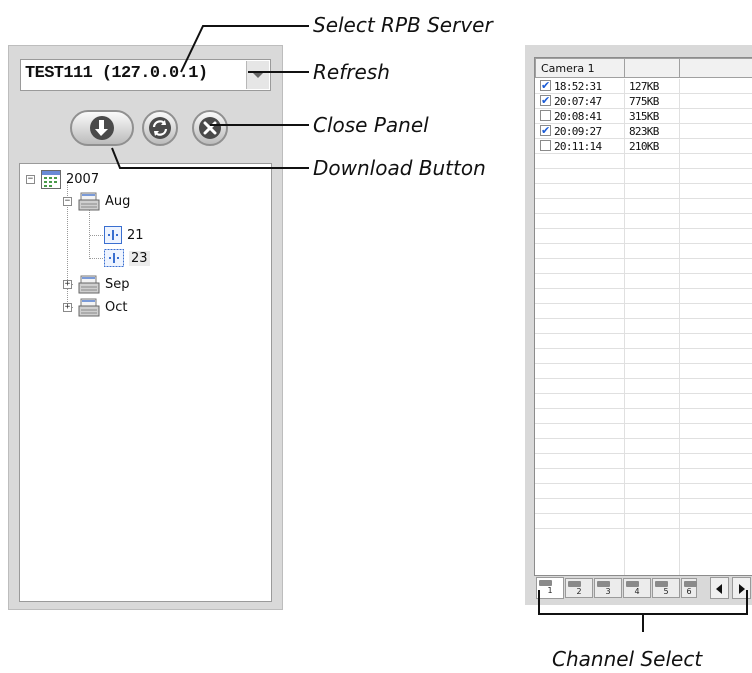  I want to click on channel-tab-3: 3, so click(608, 588).